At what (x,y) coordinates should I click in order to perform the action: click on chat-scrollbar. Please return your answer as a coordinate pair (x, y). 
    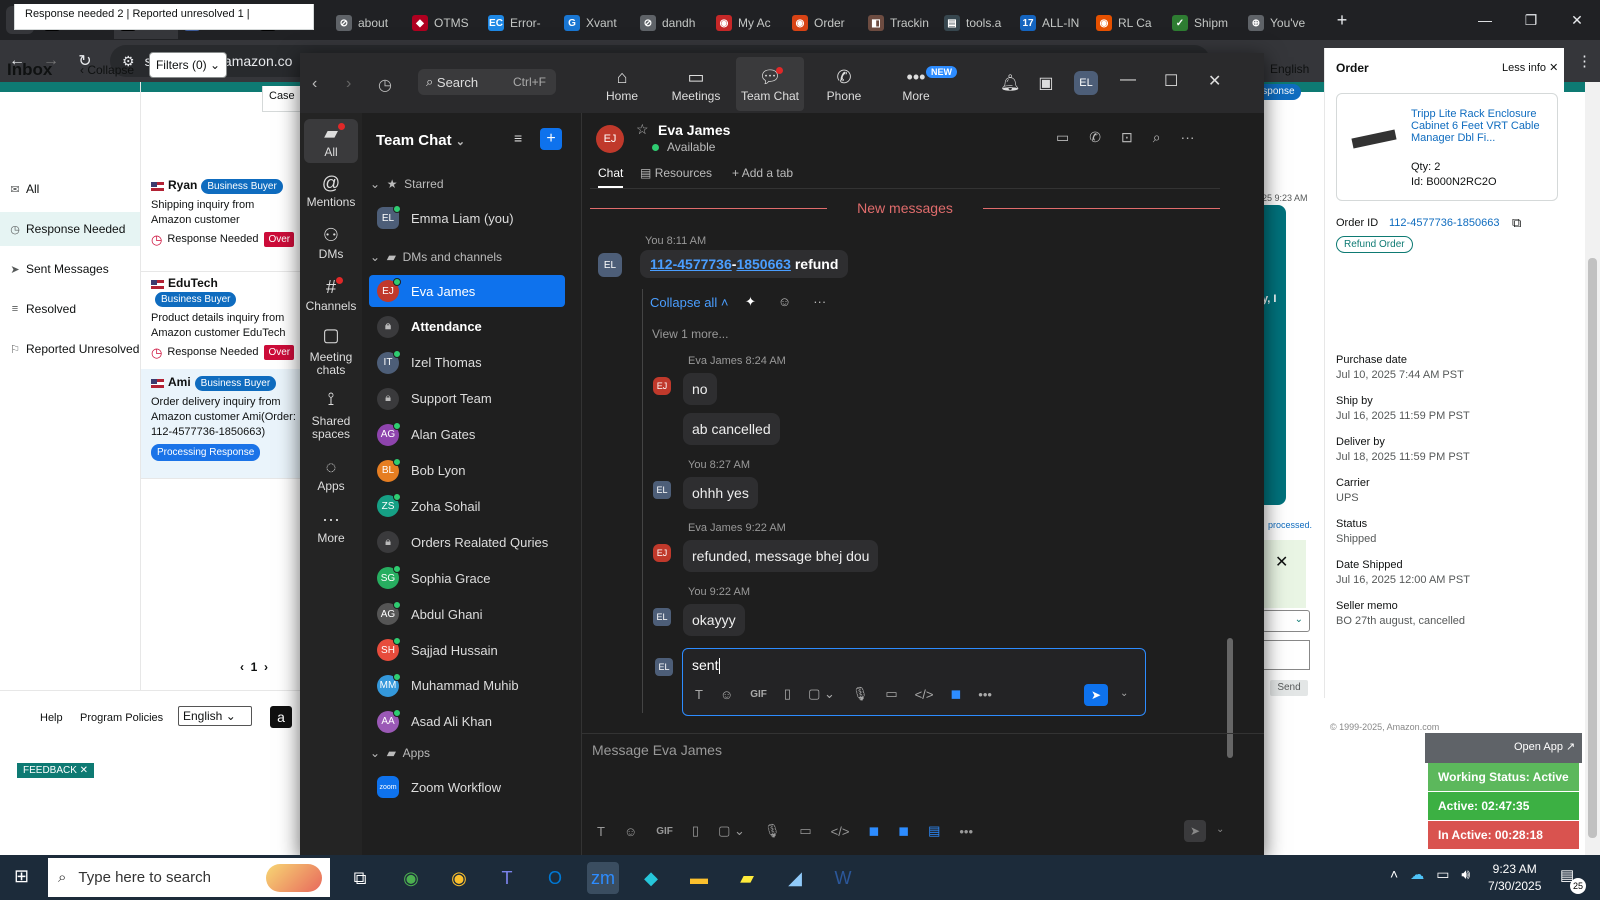
    Looking at the image, I should click on (1230, 473).